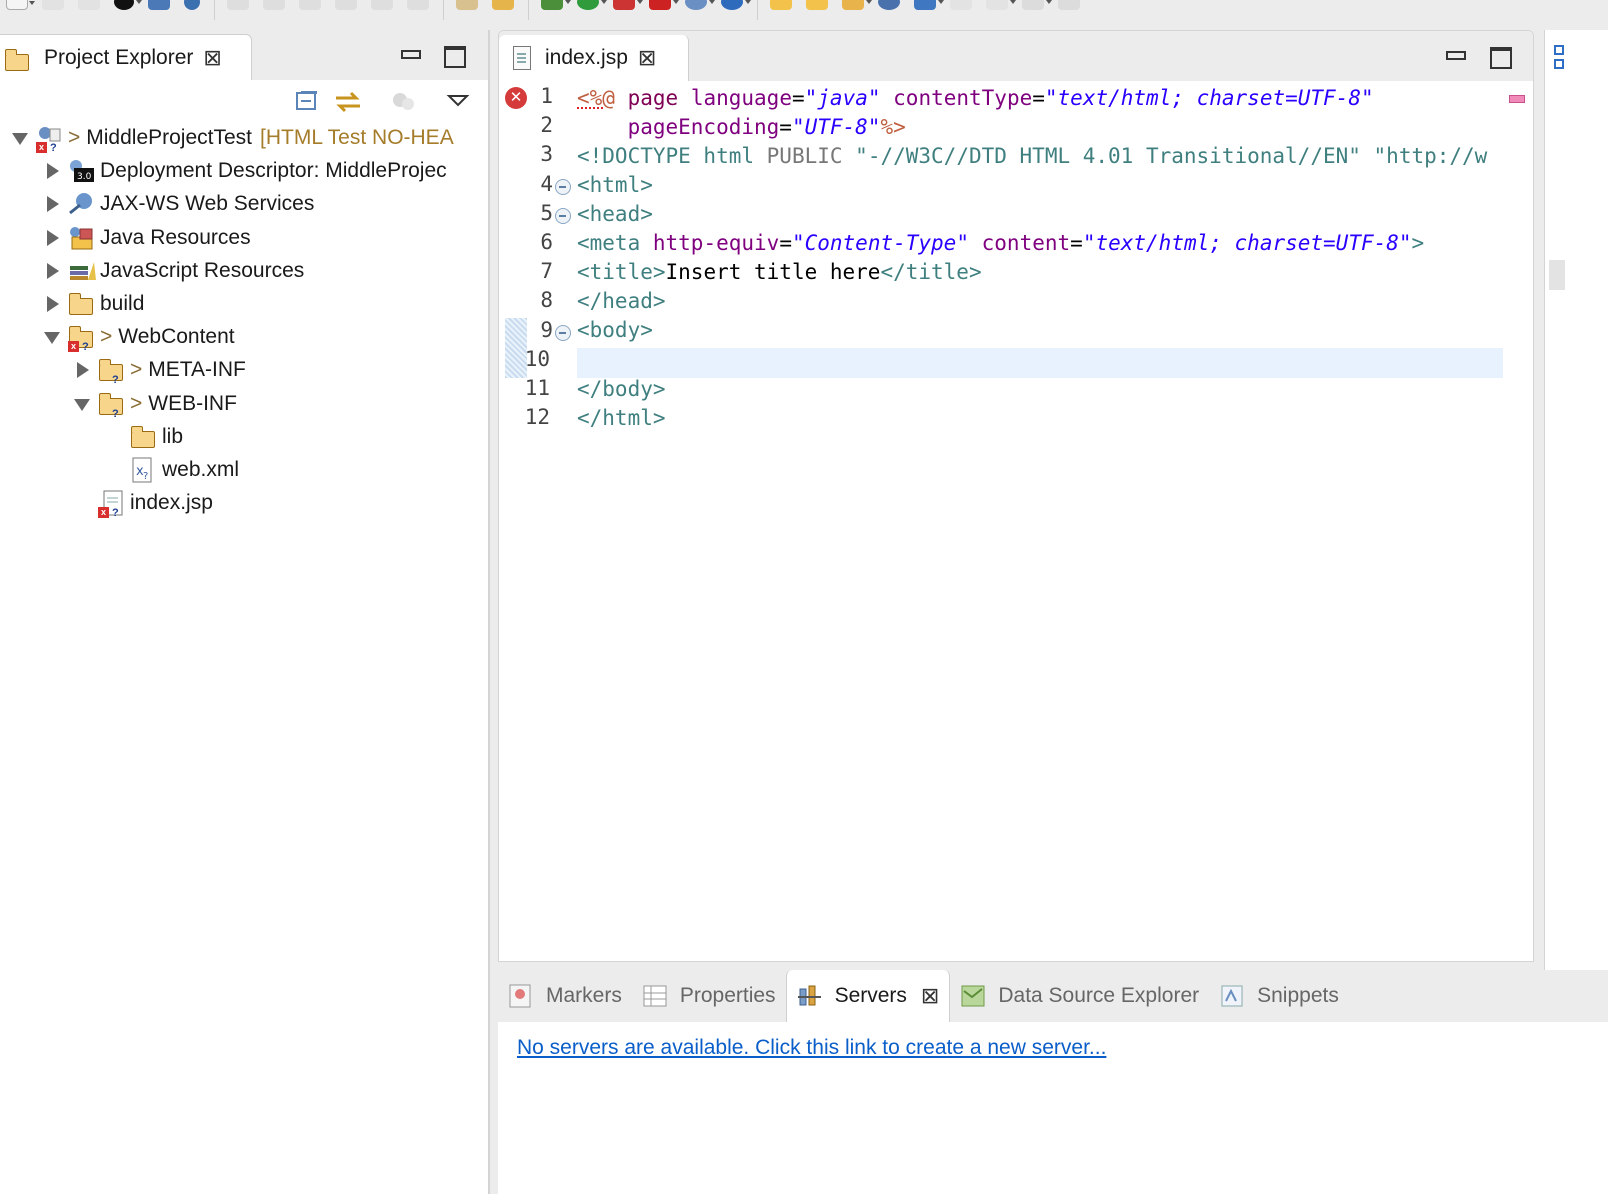 Image resolution: width=1608 pixels, height=1194 pixels. What do you see at coordinates (1279, 996) in the screenshot?
I see `tab-snippets: Snippets` at bounding box center [1279, 996].